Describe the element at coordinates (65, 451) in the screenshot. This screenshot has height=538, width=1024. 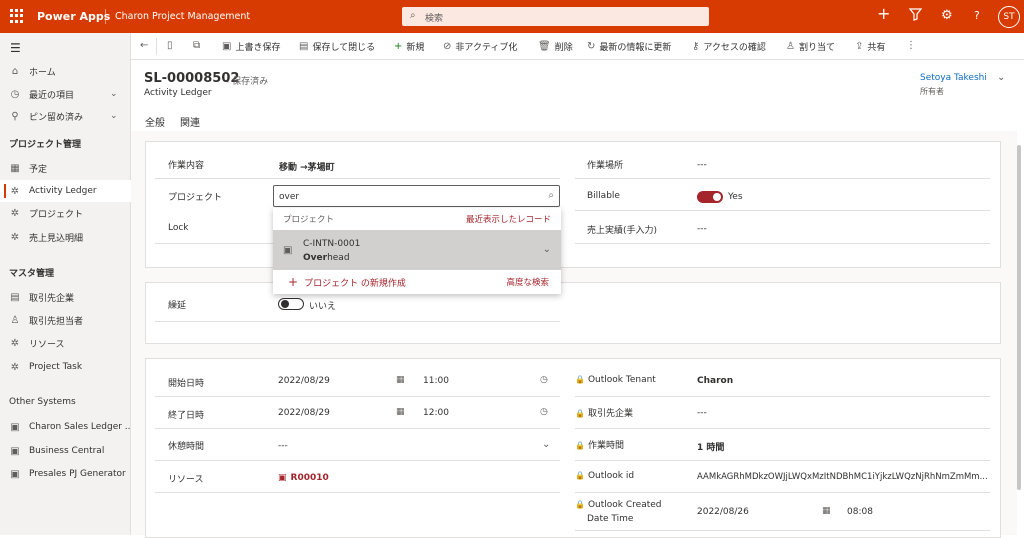
I see `sidebar-item-business-central: ▣ Business Central` at that location.